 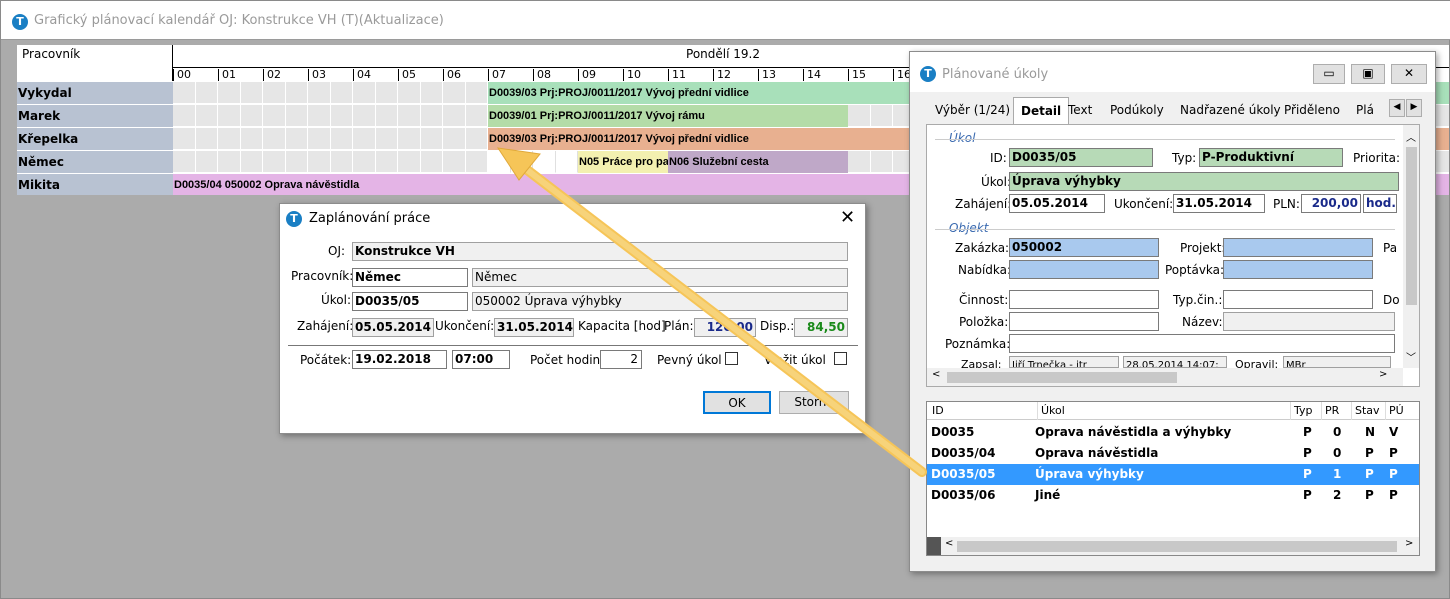 What do you see at coordinates (722, 319) in the screenshot?
I see `arrow-shaft-highlight` at bounding box center [722, 319].